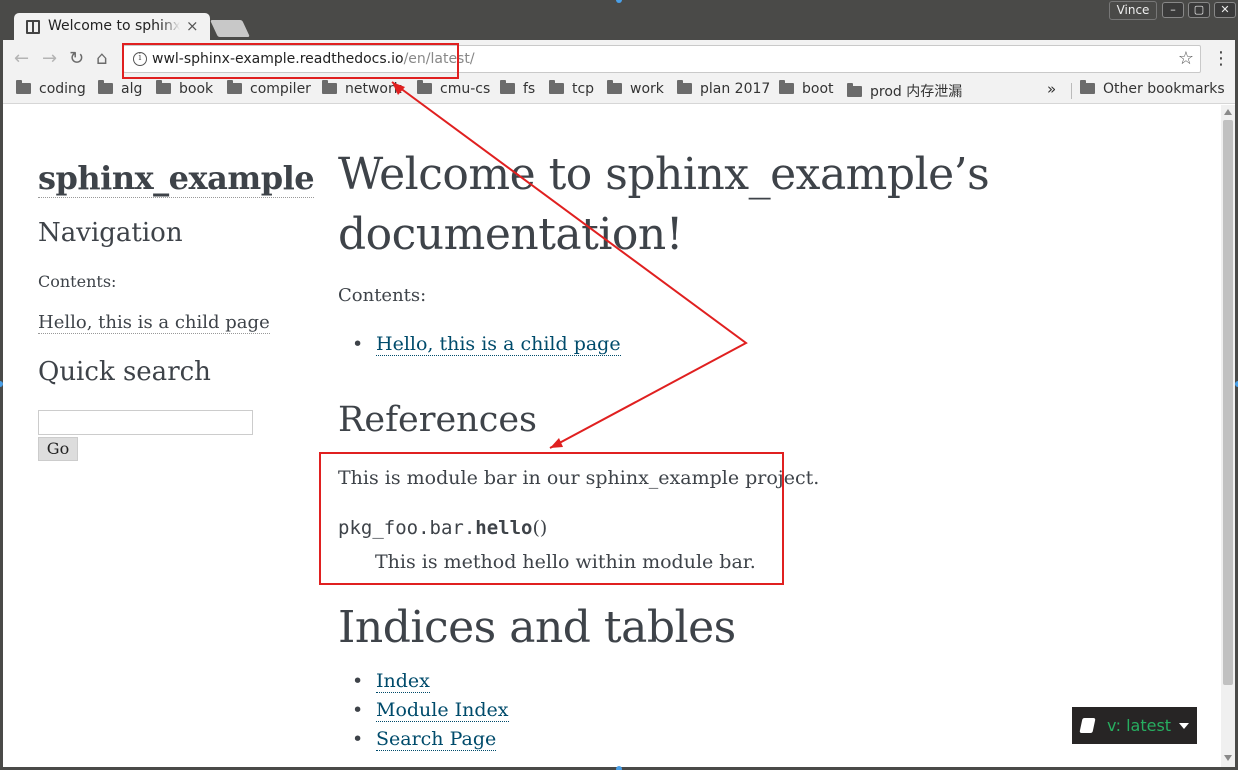 Image resolution: width=1238 pixels, height=770 pixels. Describe the element at coordinates (453, 90) in the screenshot. I see `bookmark-folder: cmu-cs` at that location.